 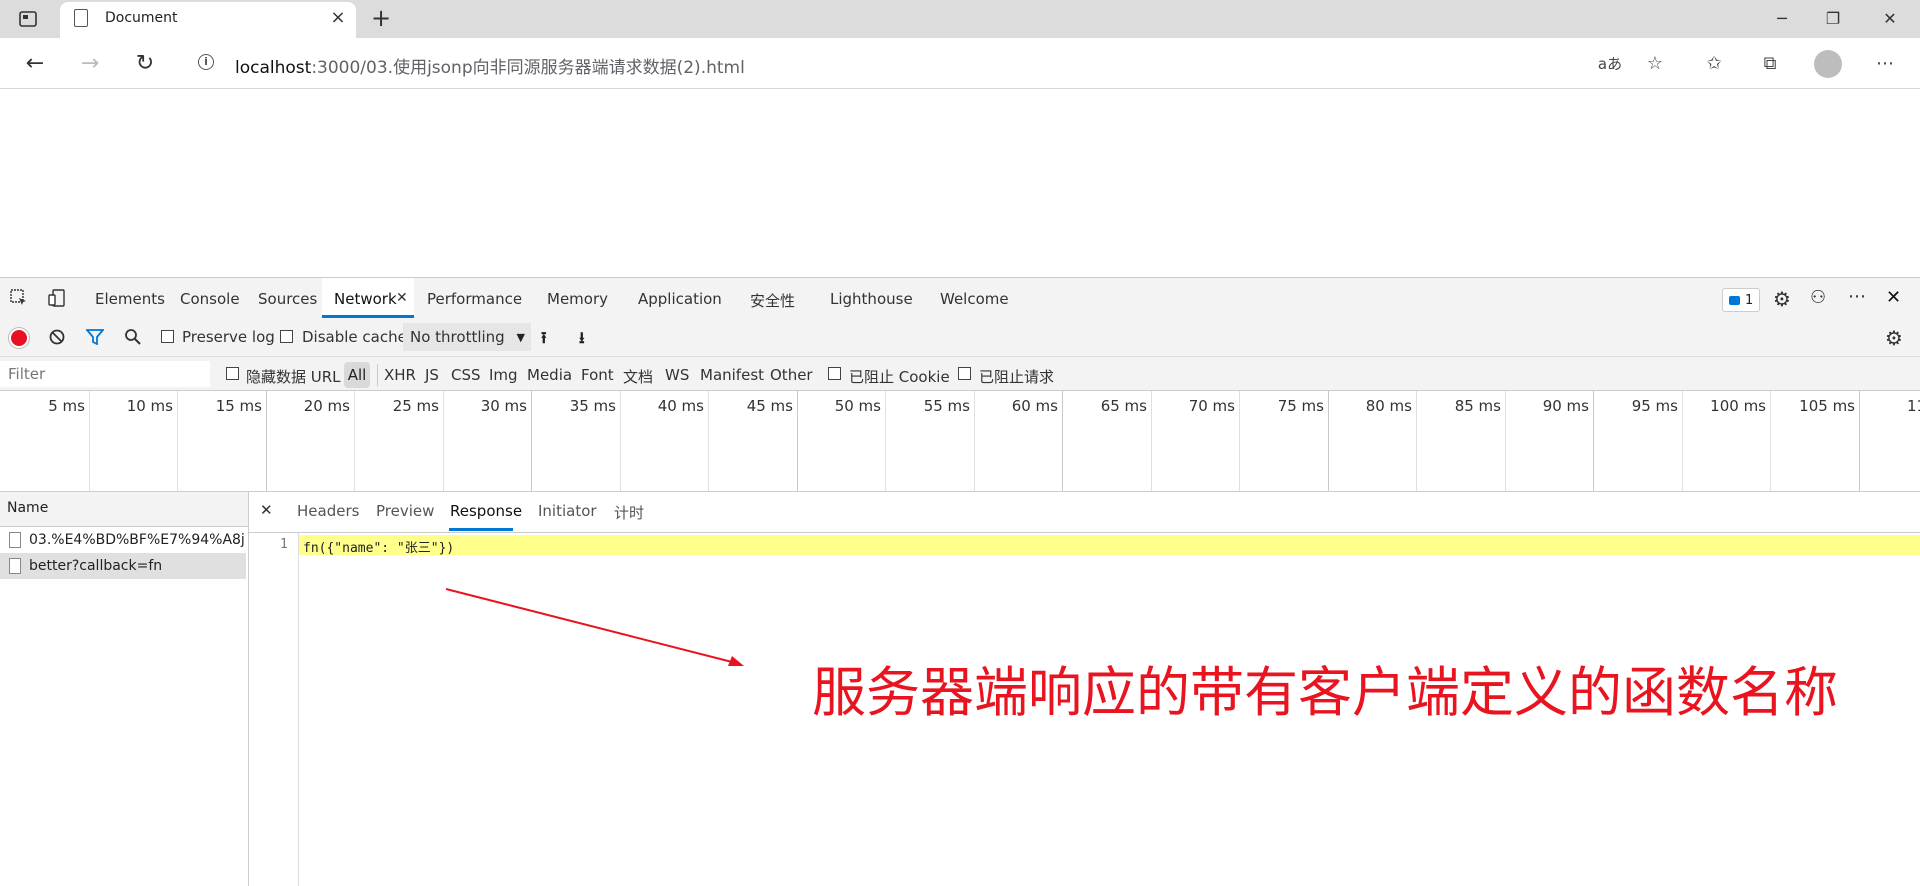 I want to click on timeline-tick-label: 35 ms, so click(x=592, y=406).